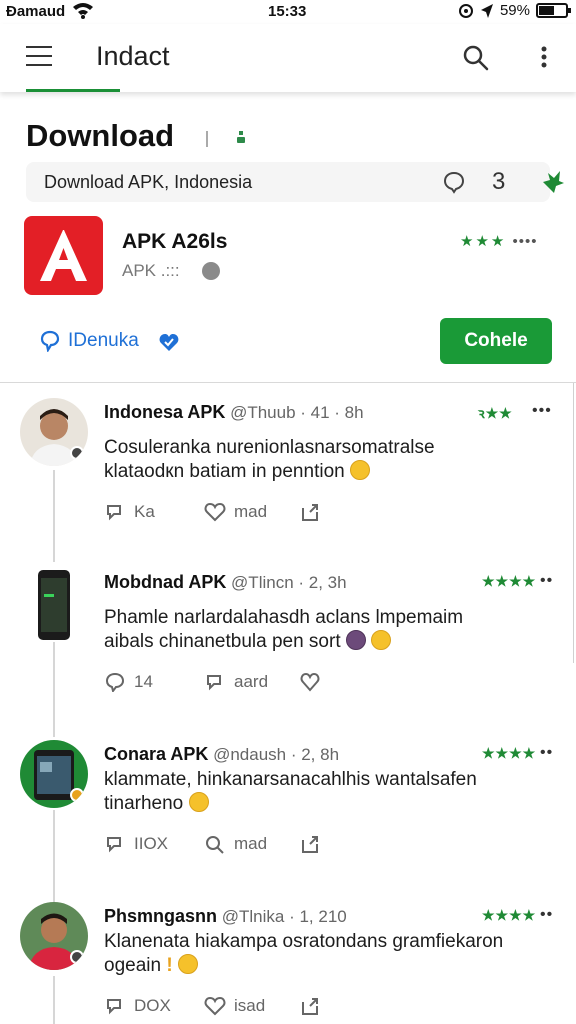 This screenshot has width=576, height=1024. I want to click on post-meta: @Tlincn · 2, 3h, so click(286, 582).